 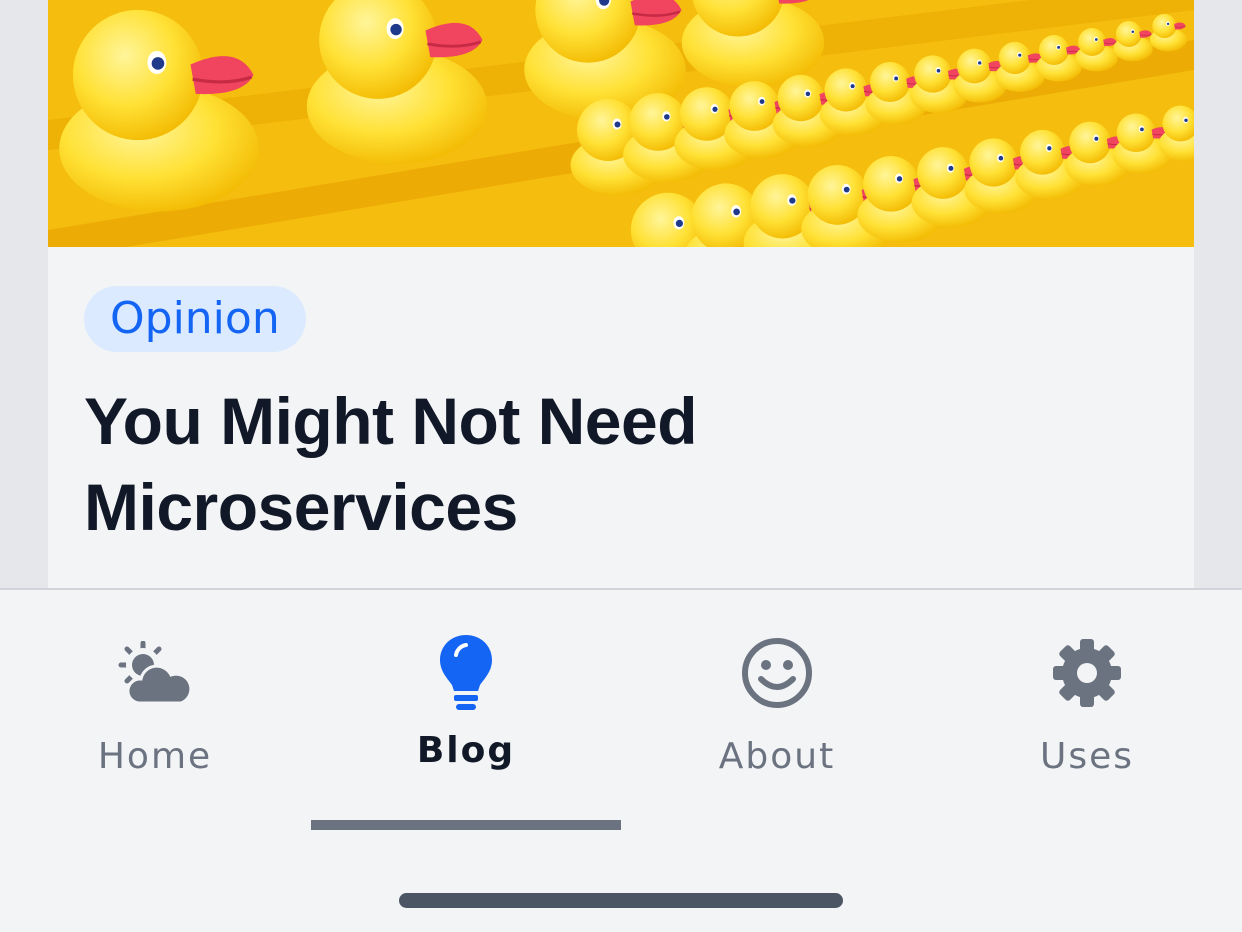 I want to click on tab-uses: Uses, so click(x=1087, y=710).